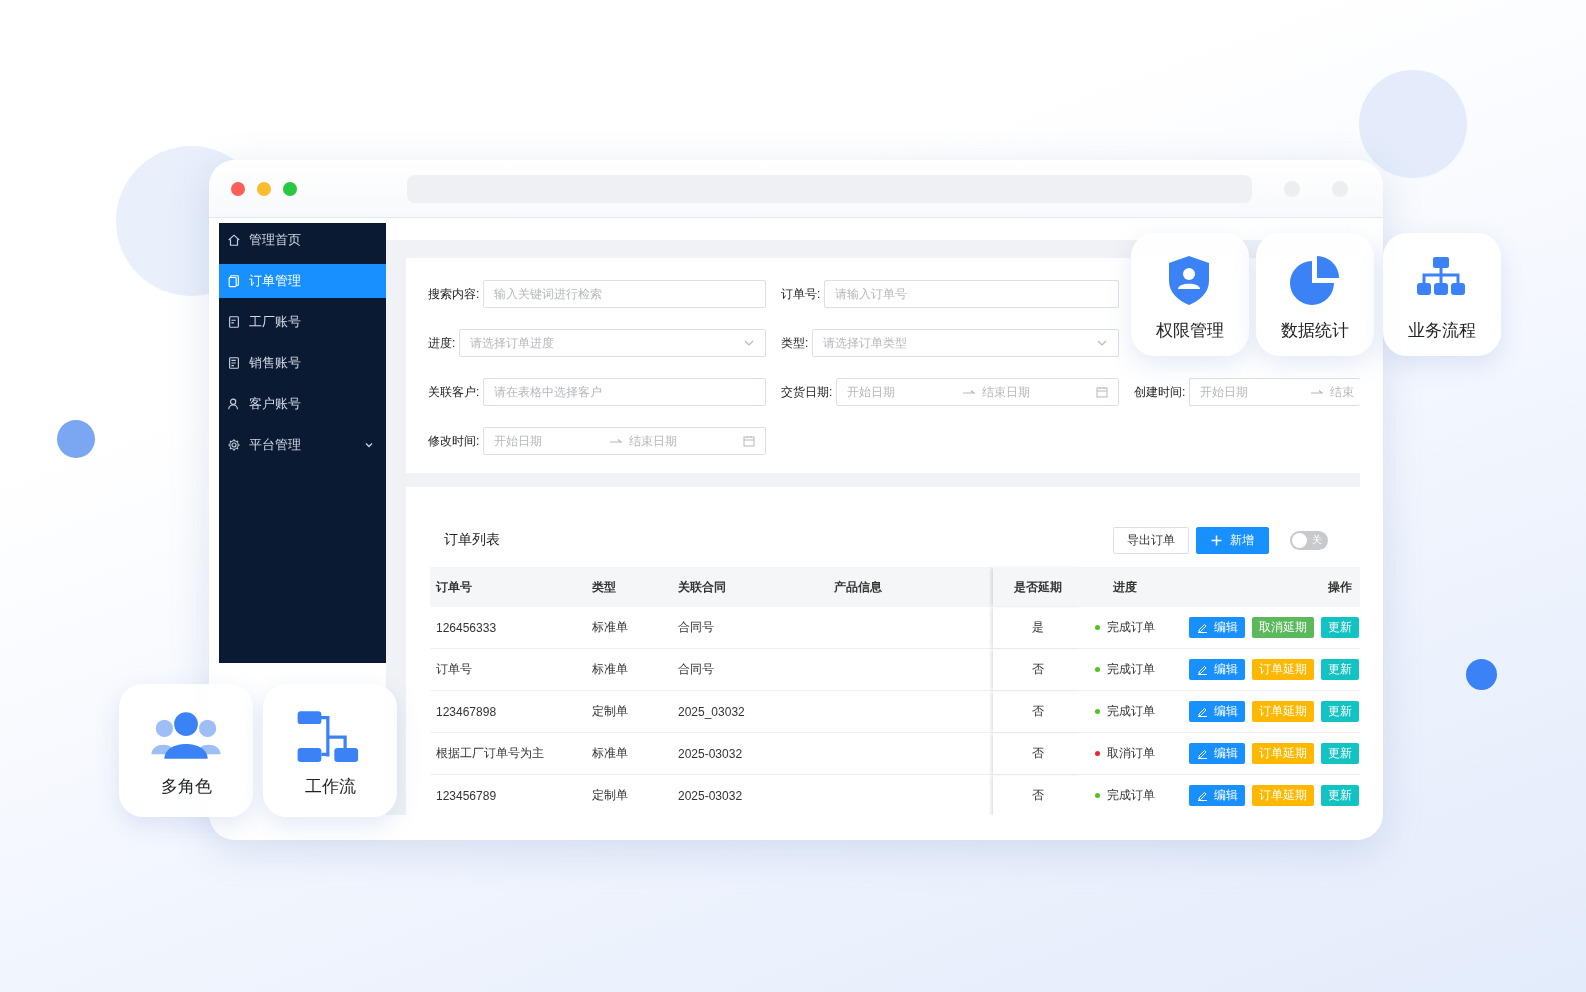 Image resolution: width=1586 pixels, height=992 pixels. I want to click on column-header: 产品信息, so click(910, 587).